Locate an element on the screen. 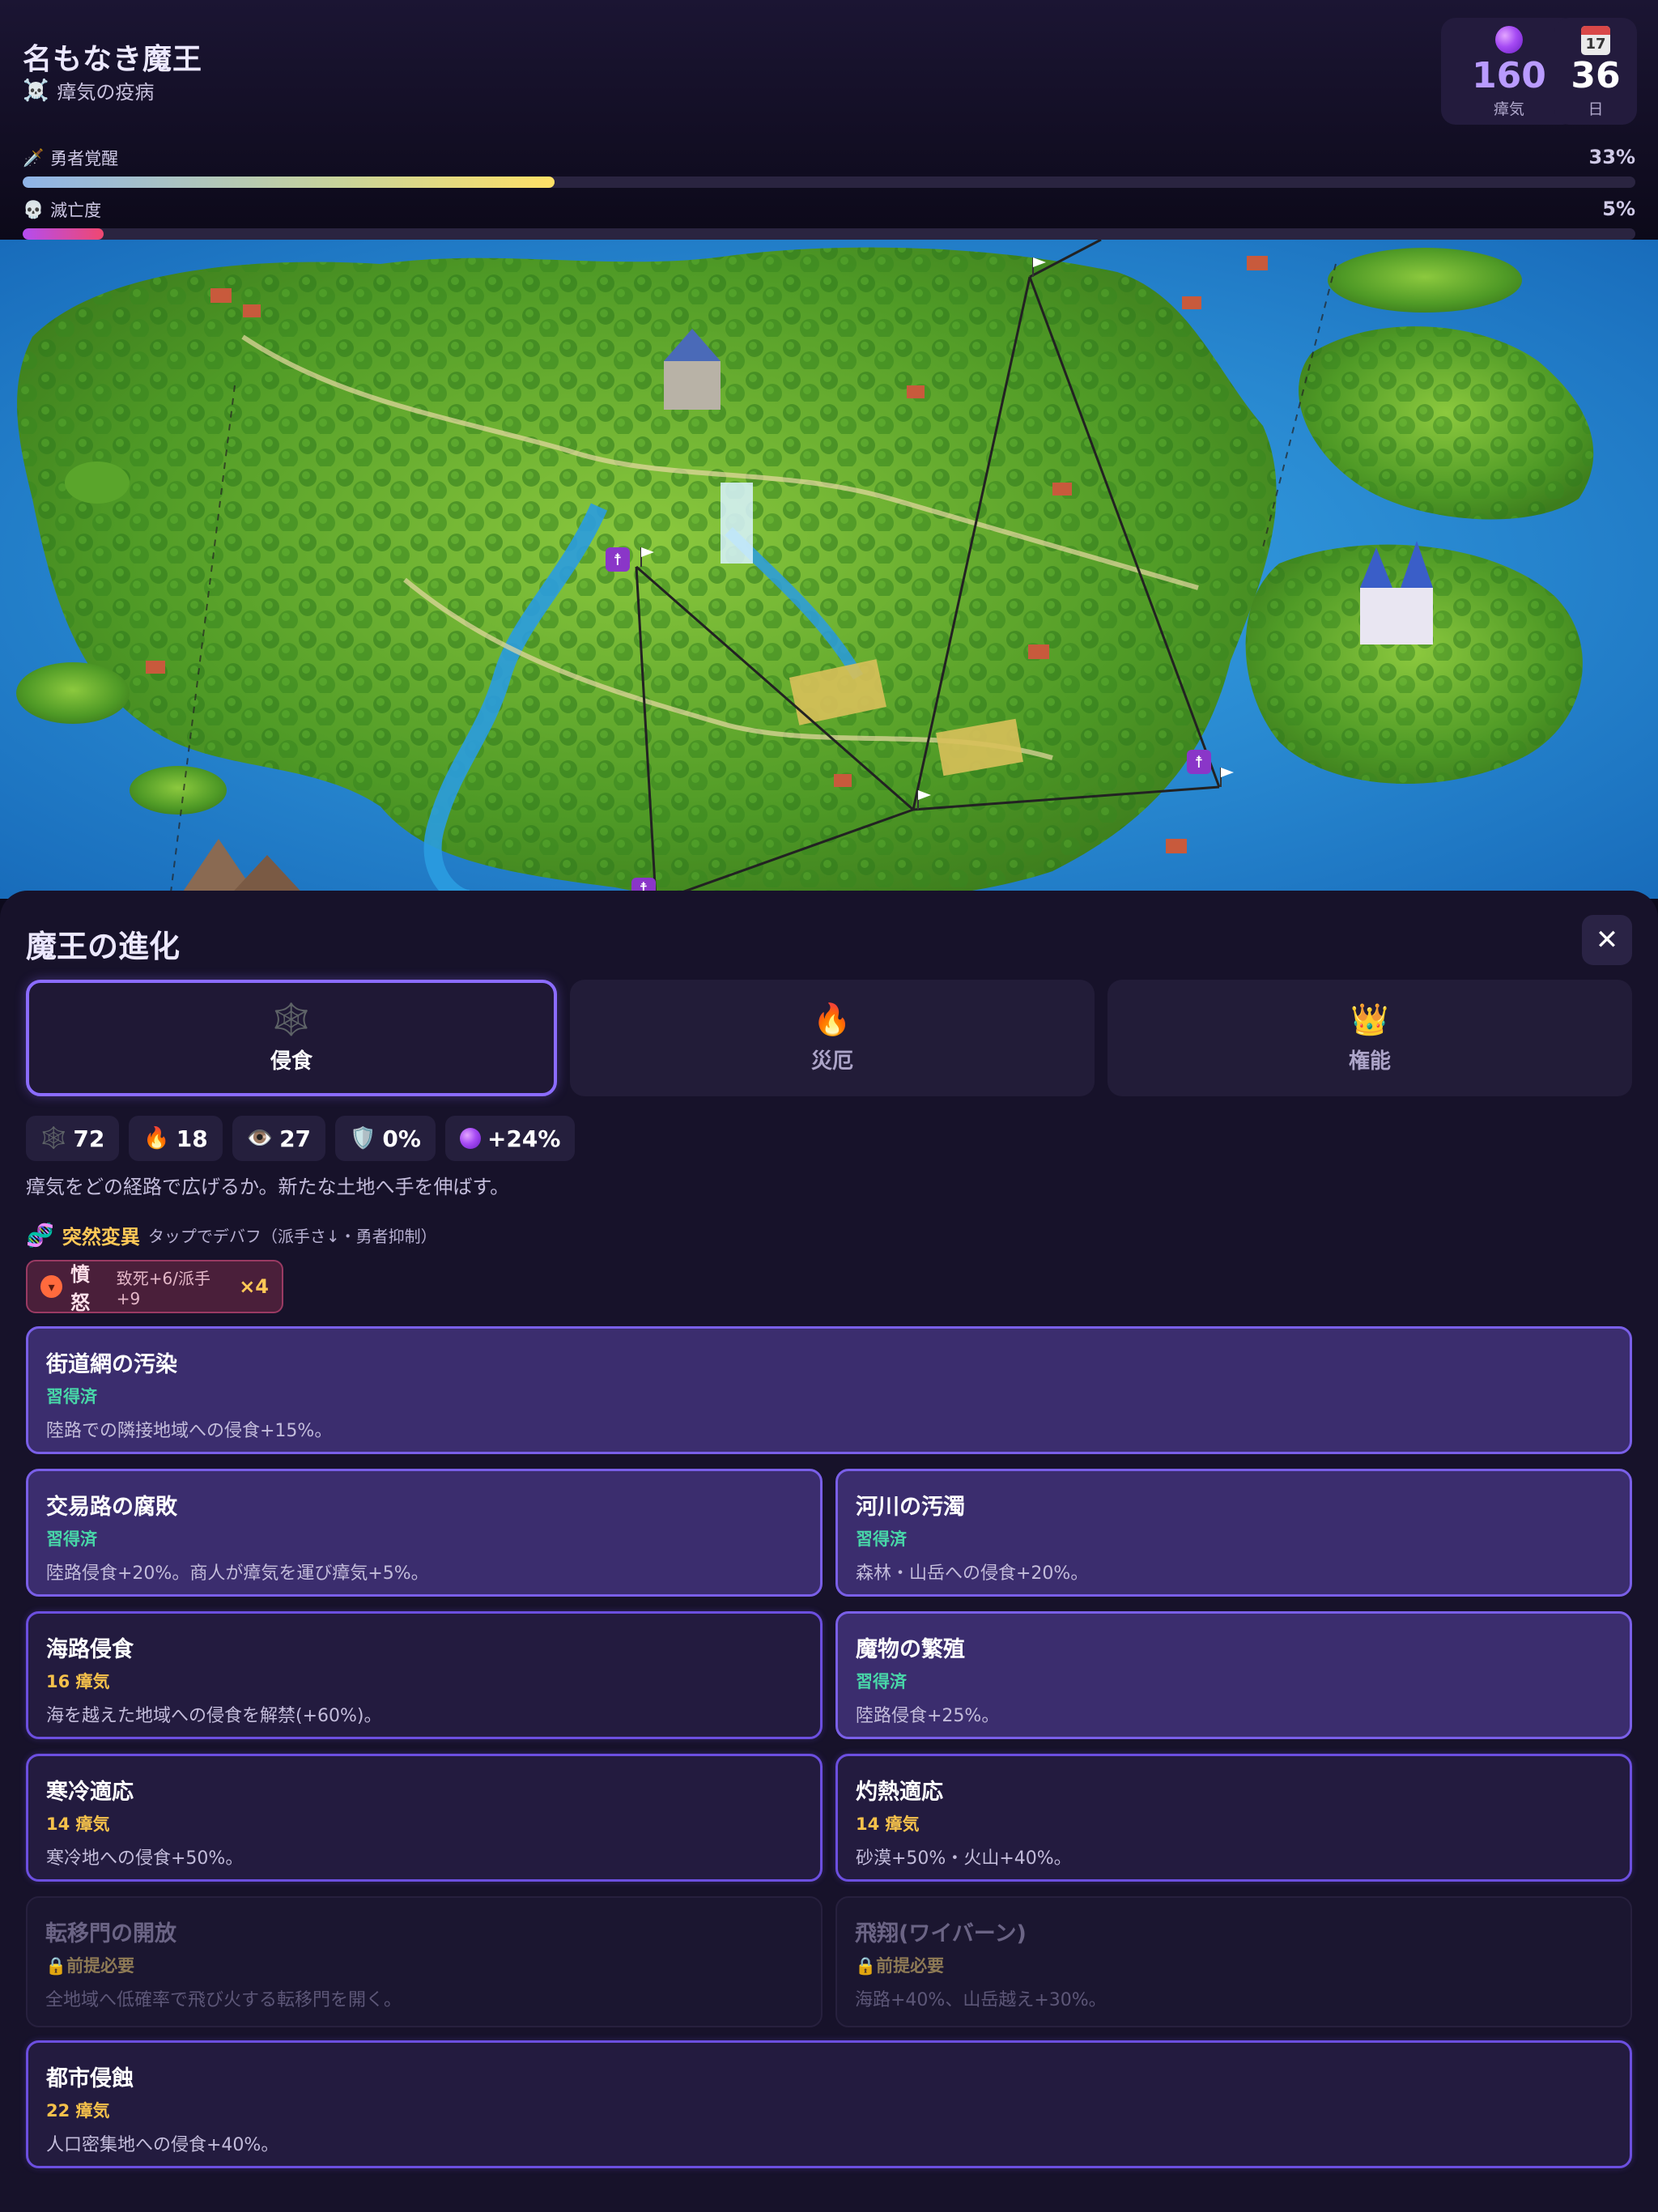 The width and height of the screenshot is (1658, 2212). mutation-hint: タップでデバフ（派手さ↓・勇者抑制） is located at coordinates (292, 1237).